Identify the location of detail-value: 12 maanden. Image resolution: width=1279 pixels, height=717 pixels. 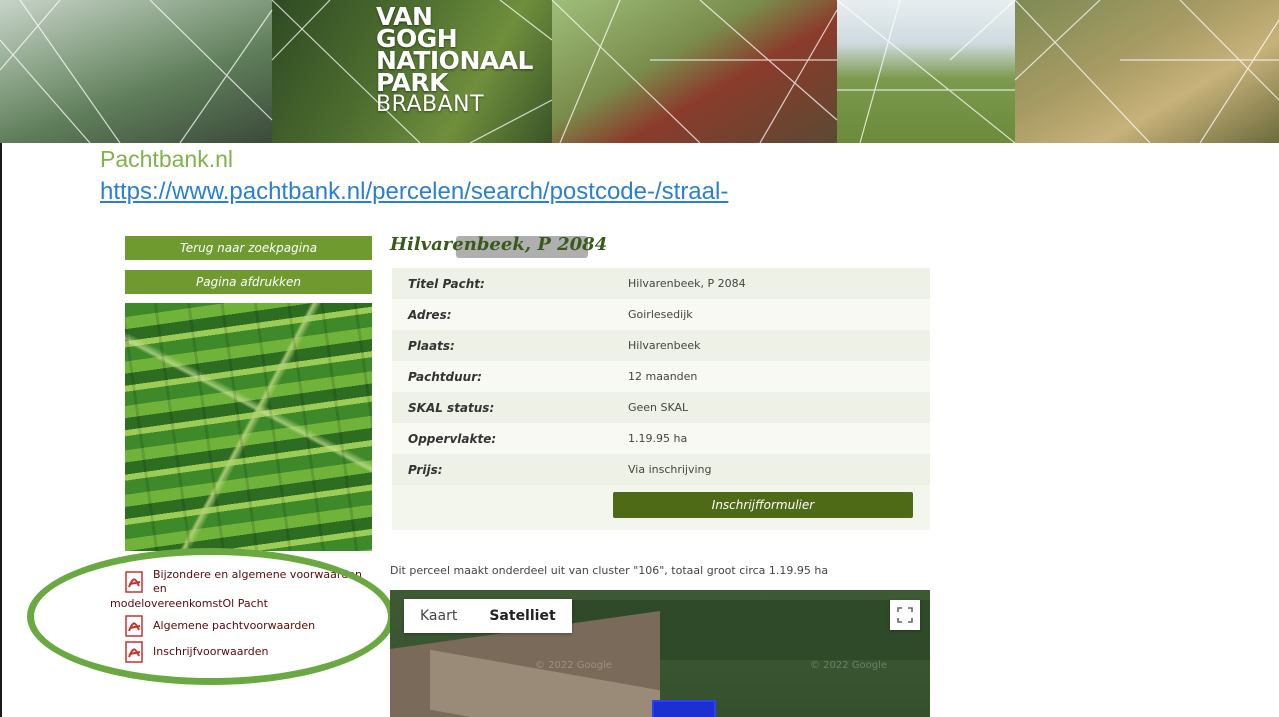
(663, 376).